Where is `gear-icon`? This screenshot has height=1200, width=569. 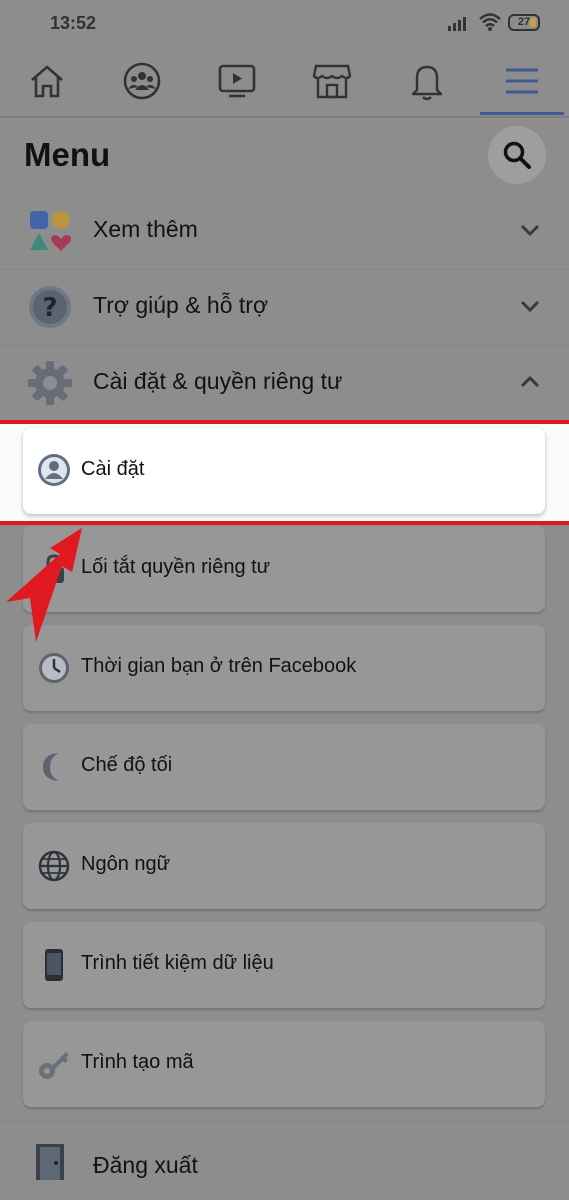
gear-icon is located at coordinates (50, 383).